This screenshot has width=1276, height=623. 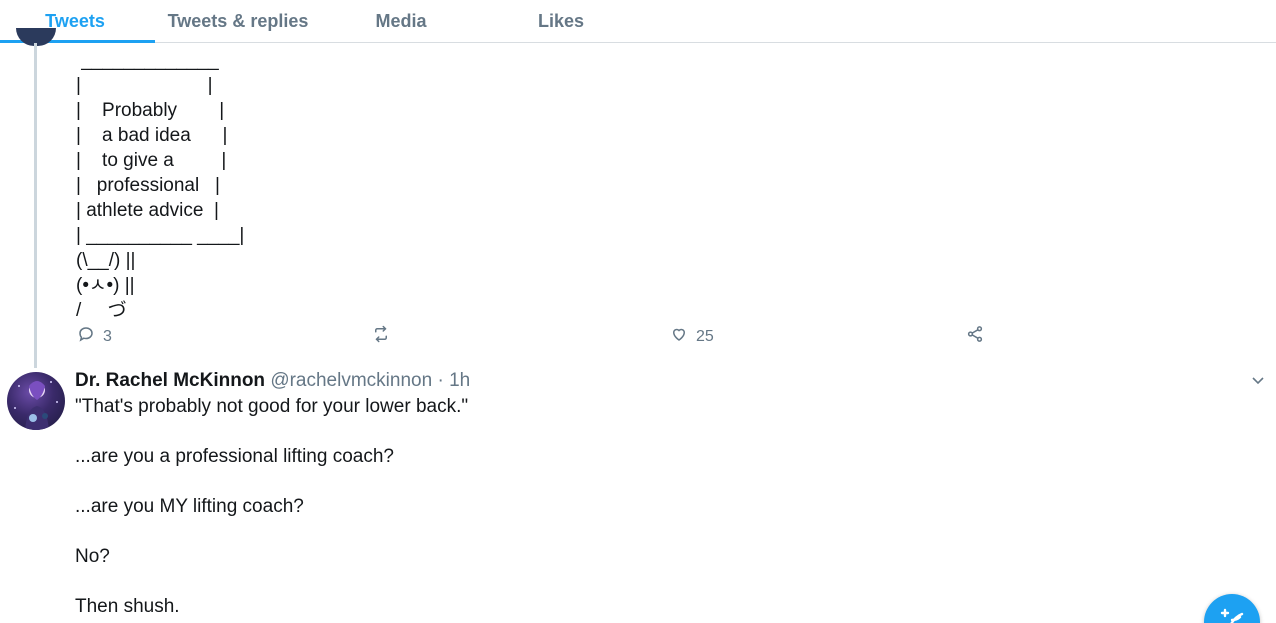 What do you see at coordinates (1232, 608) in the screenshot?
I see `compose-tweet-button` at bounding box center [1232, 608].